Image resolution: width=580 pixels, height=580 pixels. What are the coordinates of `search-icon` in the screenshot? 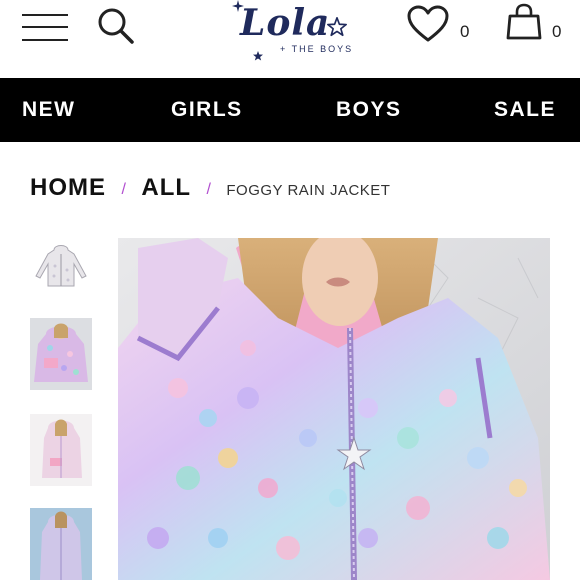 It's located at (116, 26).